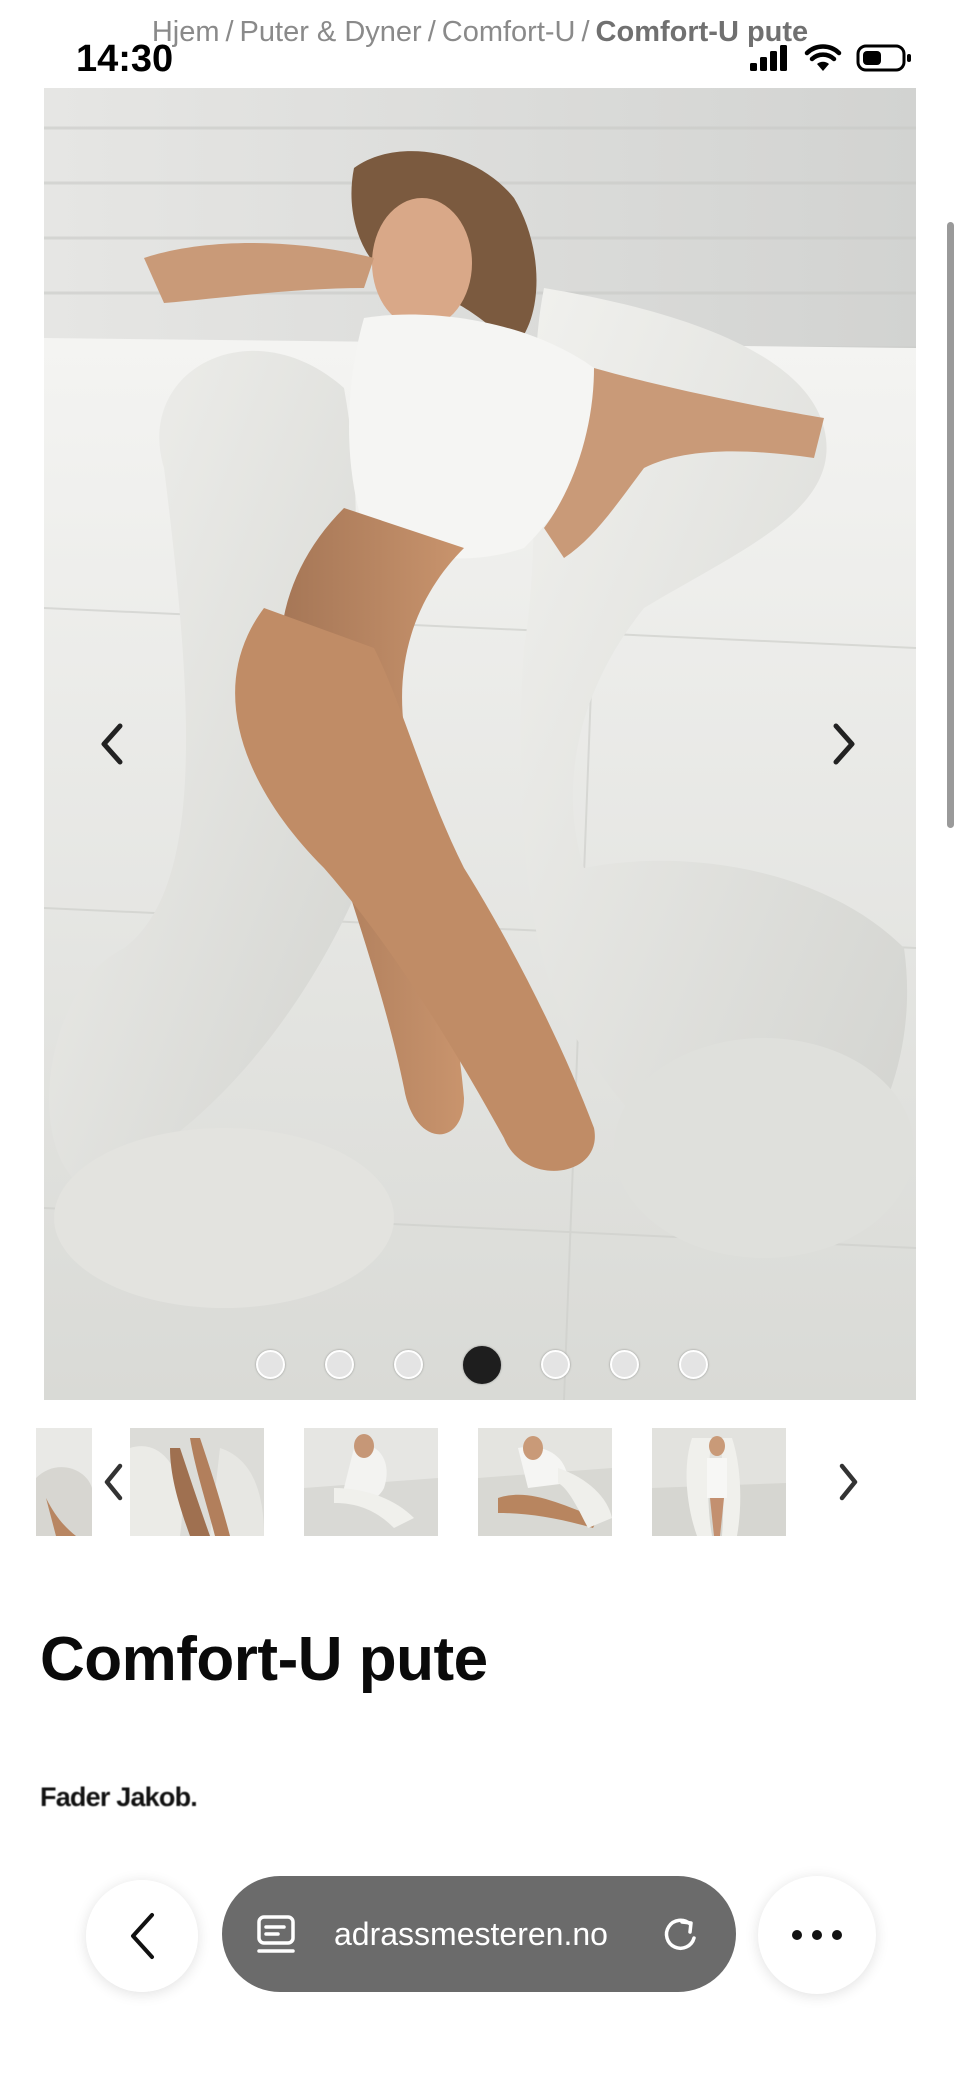  Describe the element at coordinates (264, 1659) in the screenshot. I see `product-title: Comfort-U pute` at that location.